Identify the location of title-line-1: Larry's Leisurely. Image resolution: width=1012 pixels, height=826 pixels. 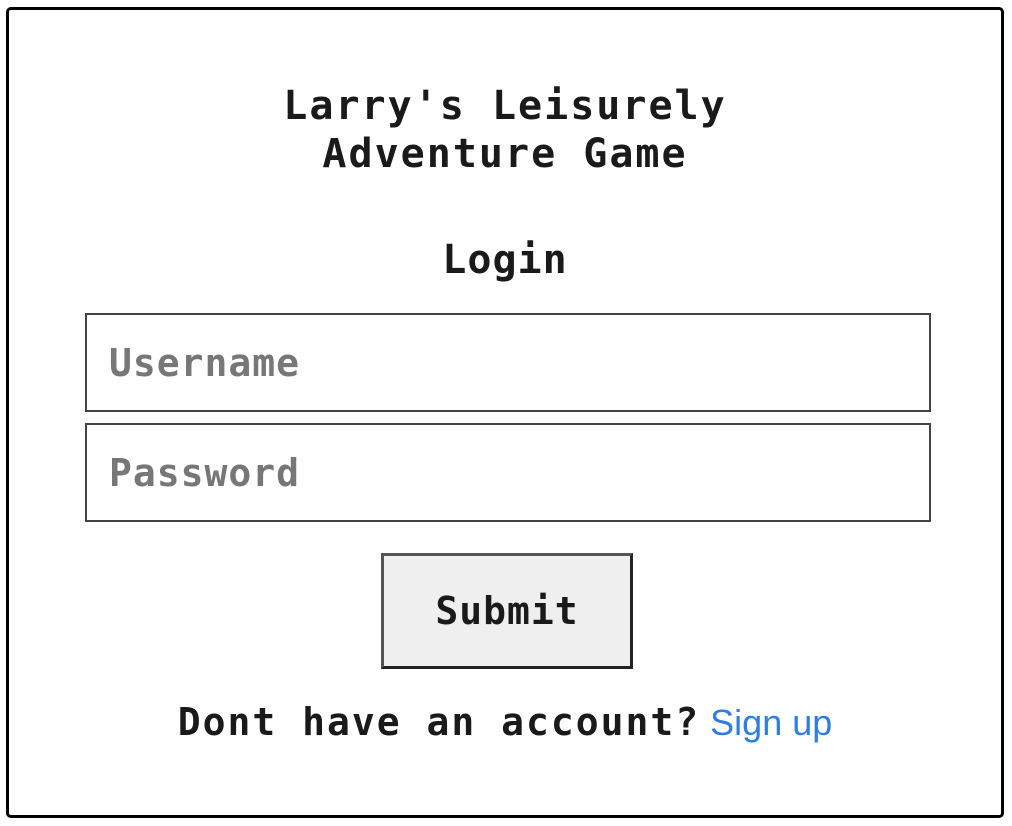
(505, 106).